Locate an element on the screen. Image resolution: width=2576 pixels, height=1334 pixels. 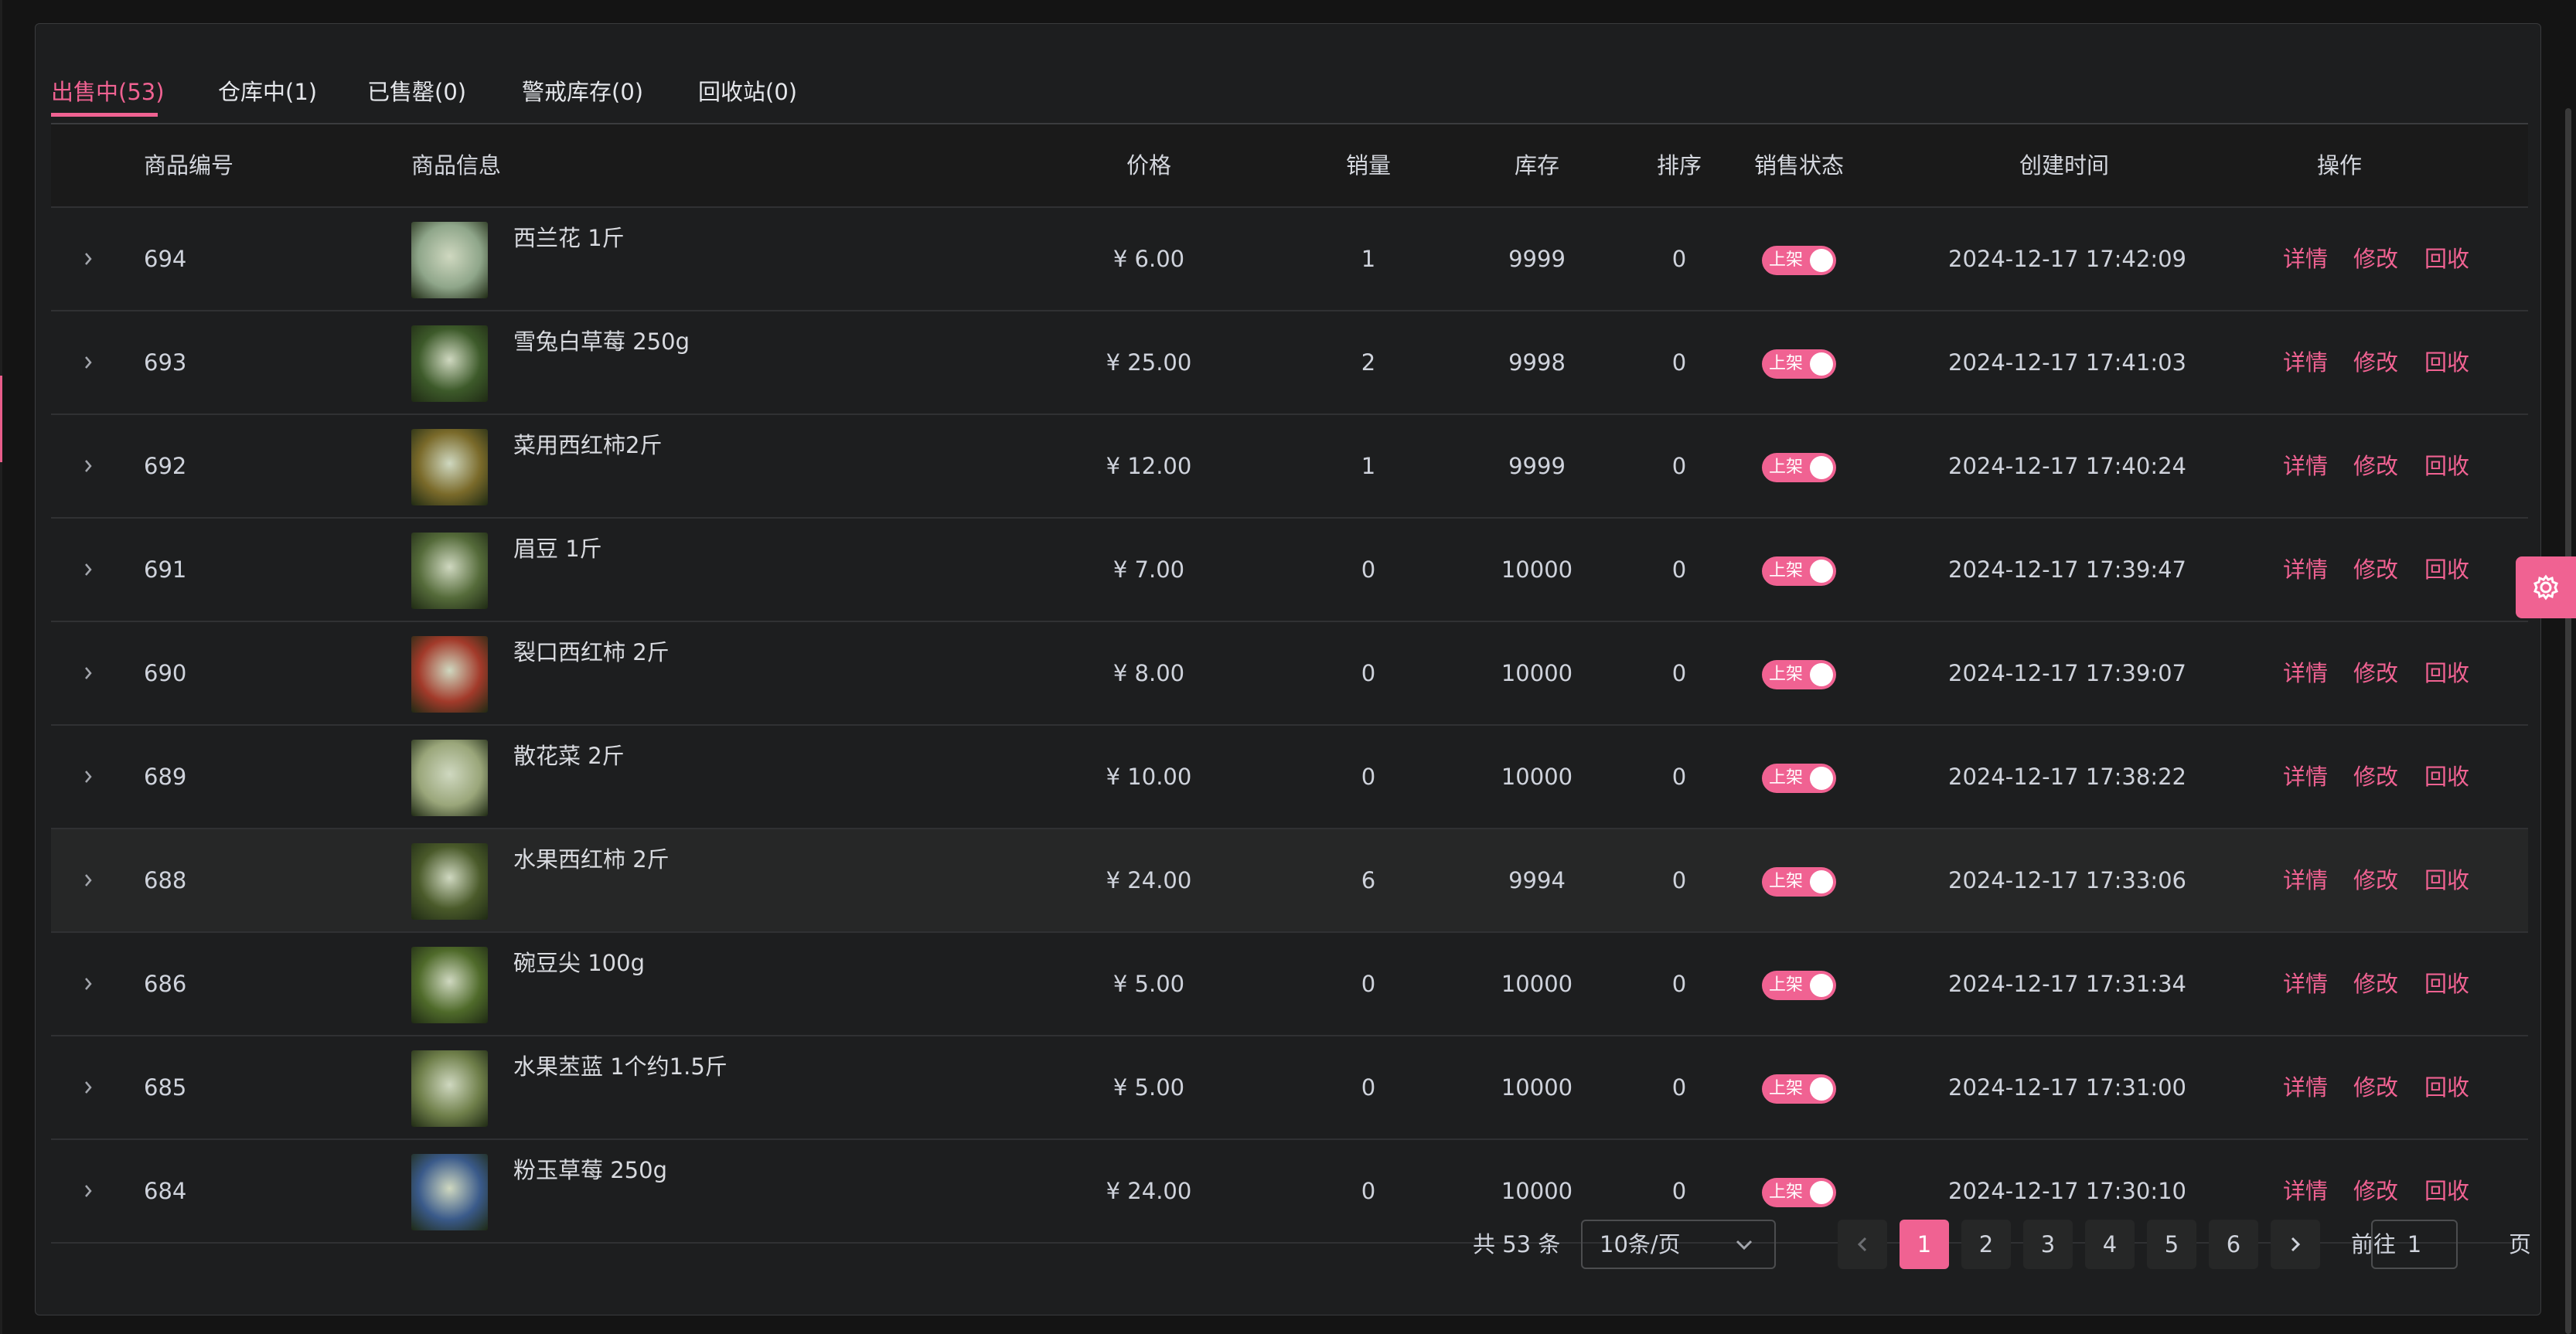
tab-in-warehouse: 仓库中(1) is located at coordinates (267, 92).